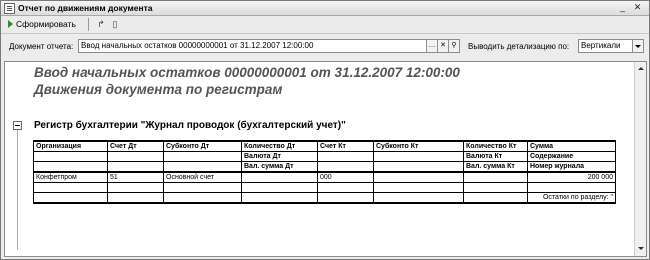  Describe the element at coordinates (606, 46) in the screenshot. I see `detail-select: Вертикали` at that location.